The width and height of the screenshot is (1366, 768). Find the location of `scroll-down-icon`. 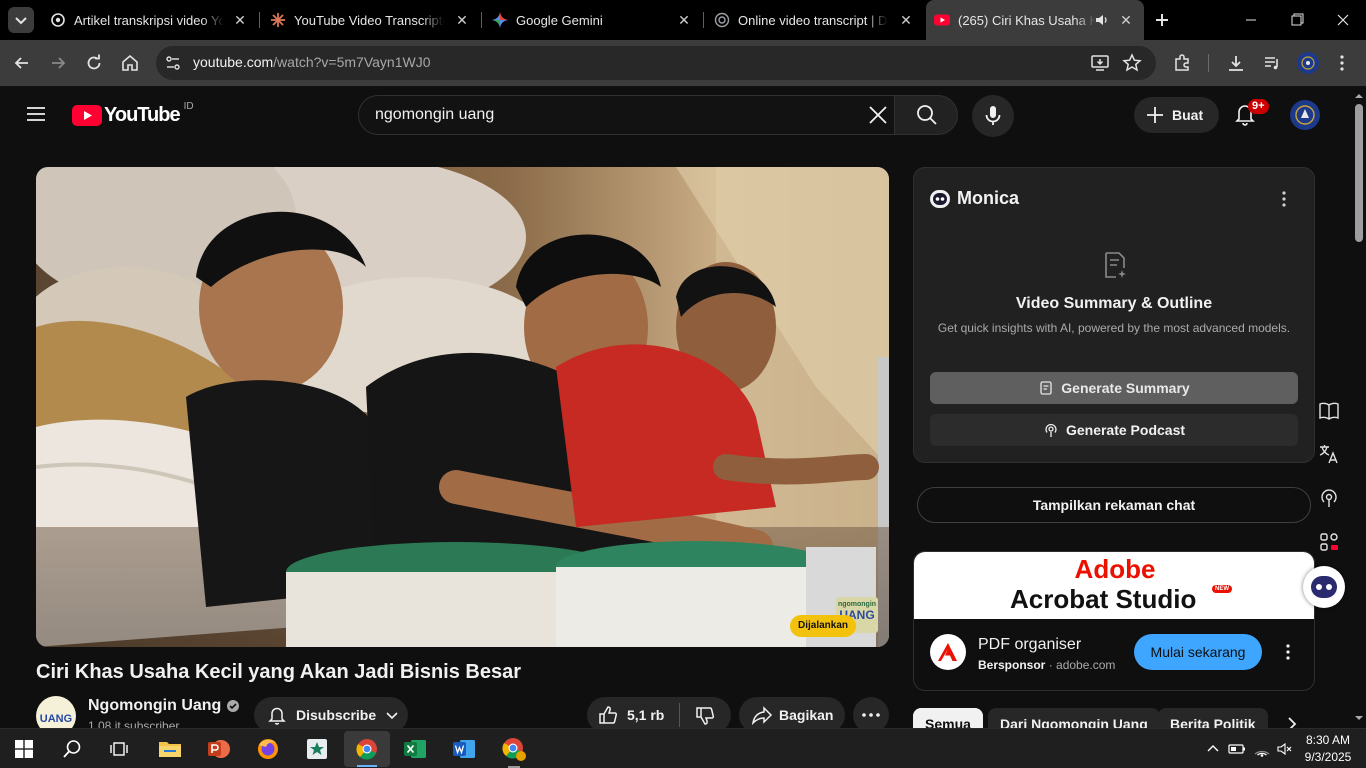

scroll-down-icon is located at coordinates (1359, 718).